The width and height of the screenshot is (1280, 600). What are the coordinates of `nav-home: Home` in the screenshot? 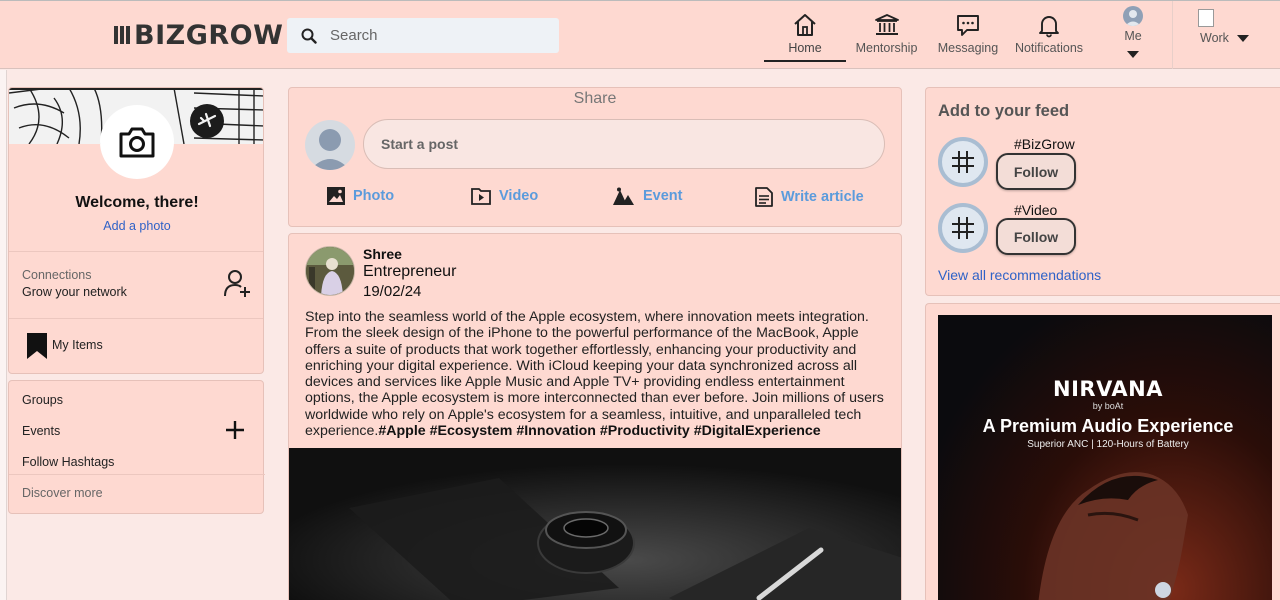 It's located at (805, 36).